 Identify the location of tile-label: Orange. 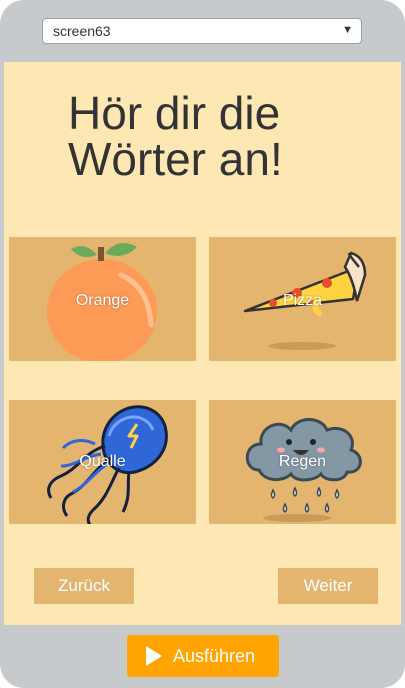
(102, 300).